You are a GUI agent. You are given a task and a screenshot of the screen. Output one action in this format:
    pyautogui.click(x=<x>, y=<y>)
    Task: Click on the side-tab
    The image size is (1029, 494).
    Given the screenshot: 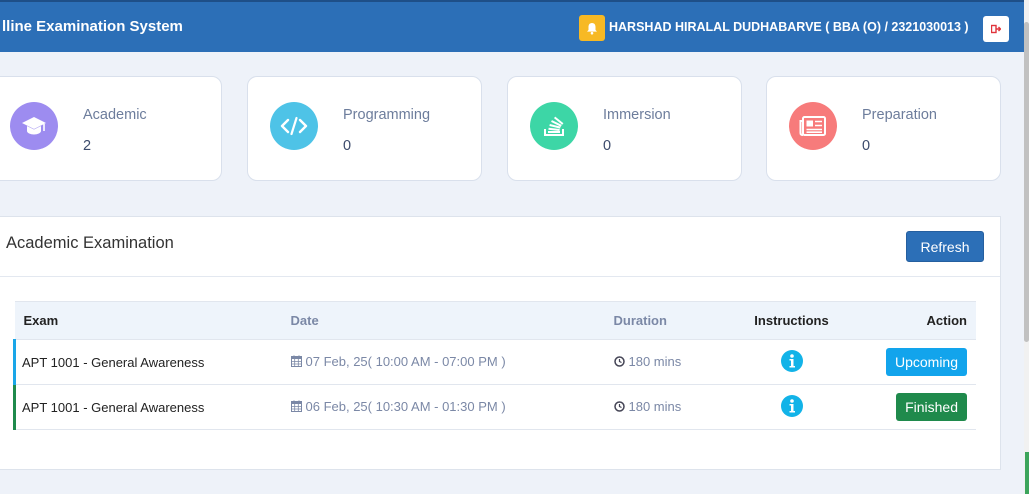 What is the action you would take?
    pyautogui.click(x=1027, y=473)
    